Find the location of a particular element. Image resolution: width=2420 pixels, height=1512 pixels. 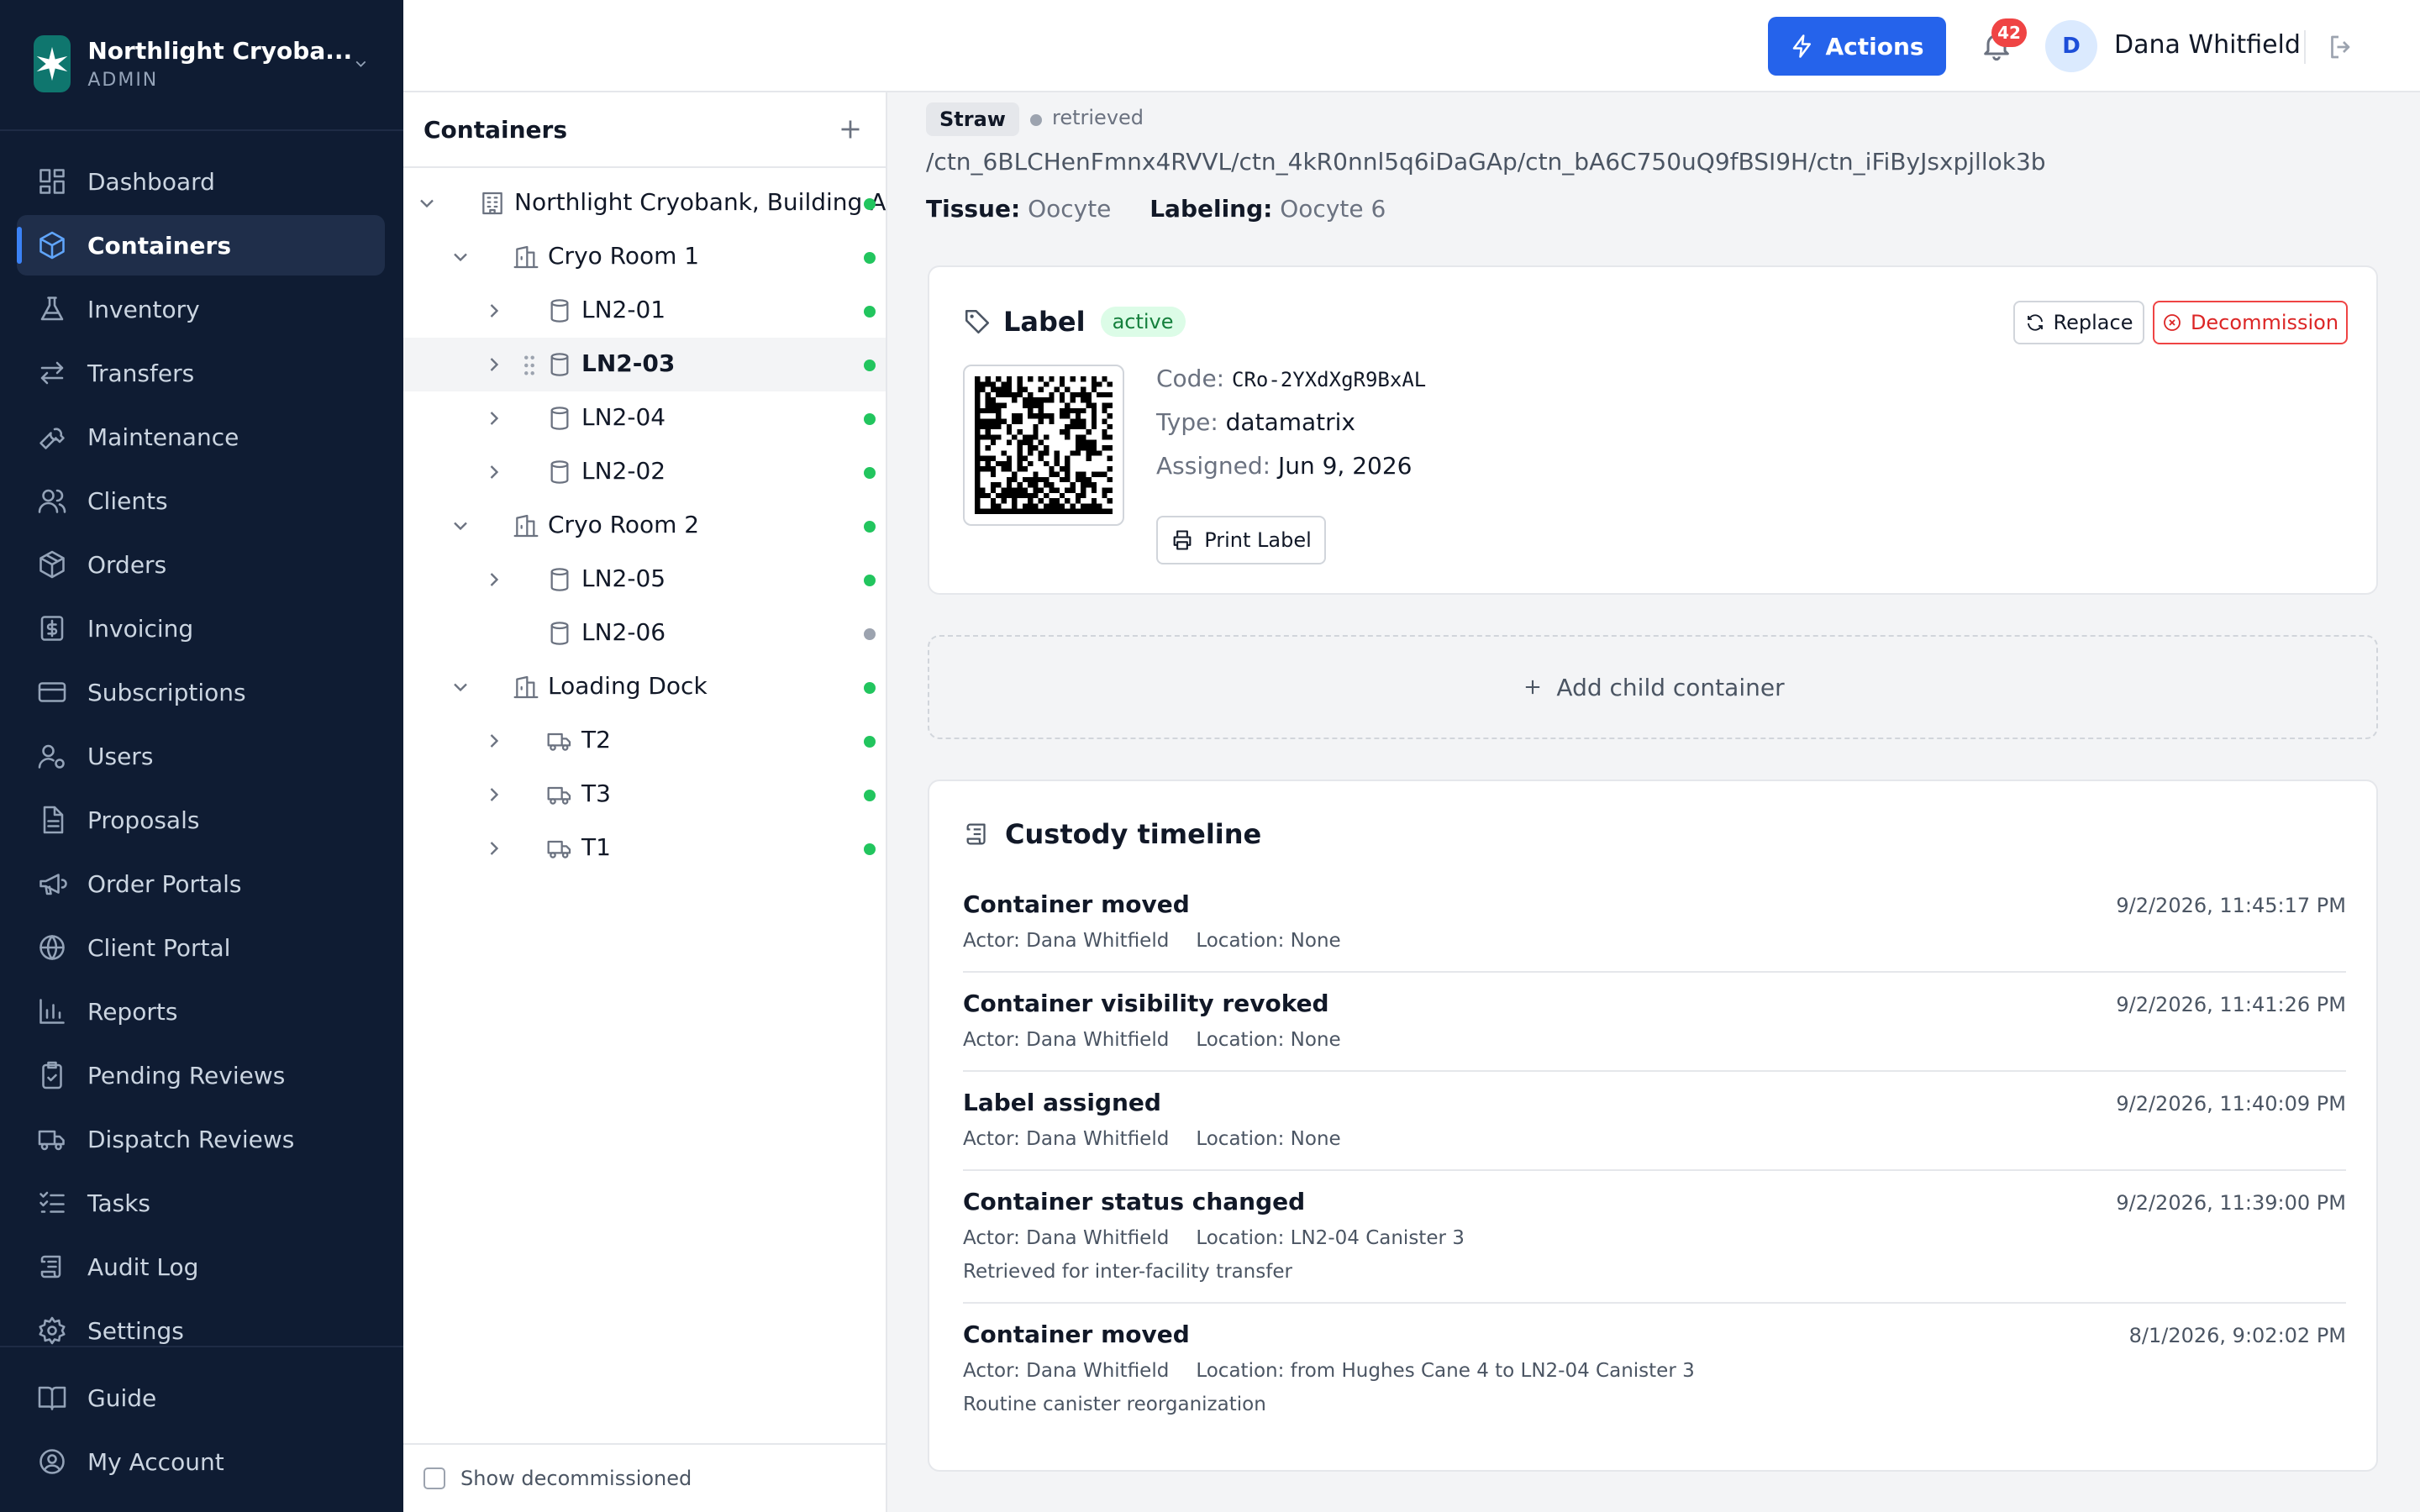

event-note: Routine canister reorganization is located at coordinates (1114, 1404).